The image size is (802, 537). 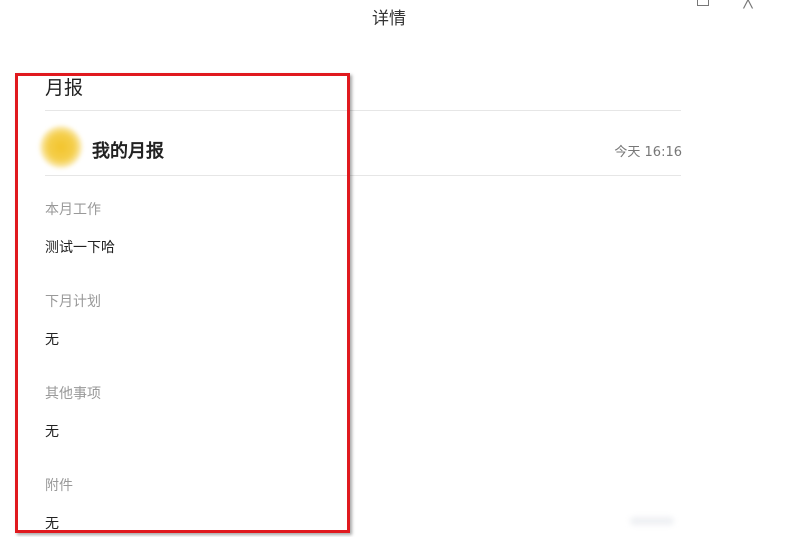 I want to click on section-label-next-month: 下月计划, so click(x=73, y=302).